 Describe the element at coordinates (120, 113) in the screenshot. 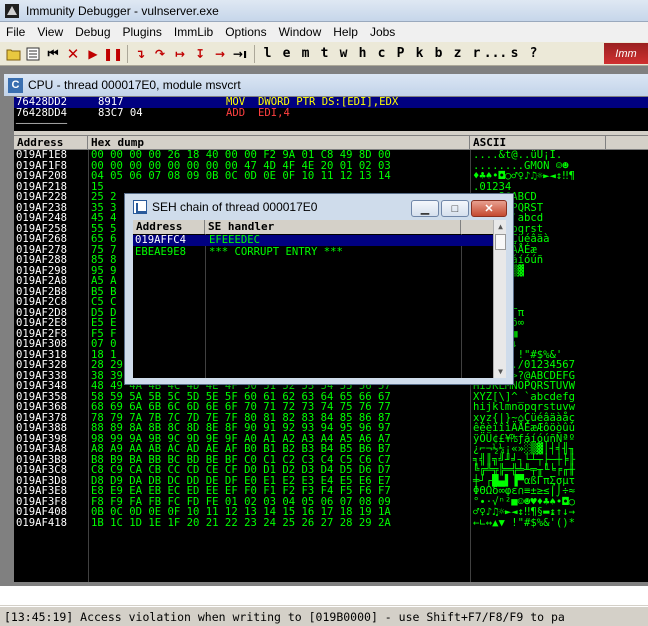

I see `disasm-hex: 83C7 04` at that location.